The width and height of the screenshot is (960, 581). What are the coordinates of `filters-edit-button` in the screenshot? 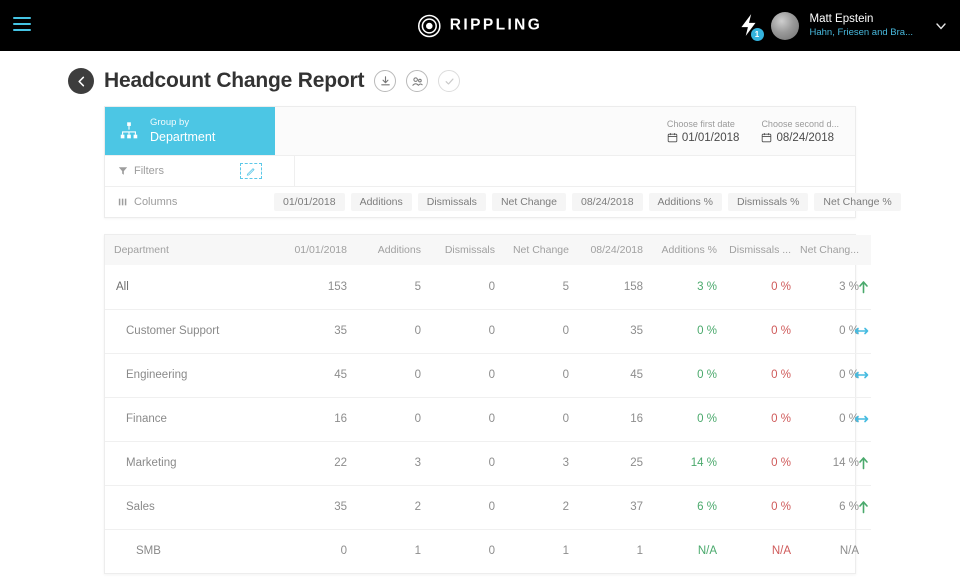 It's located at (251, 171).